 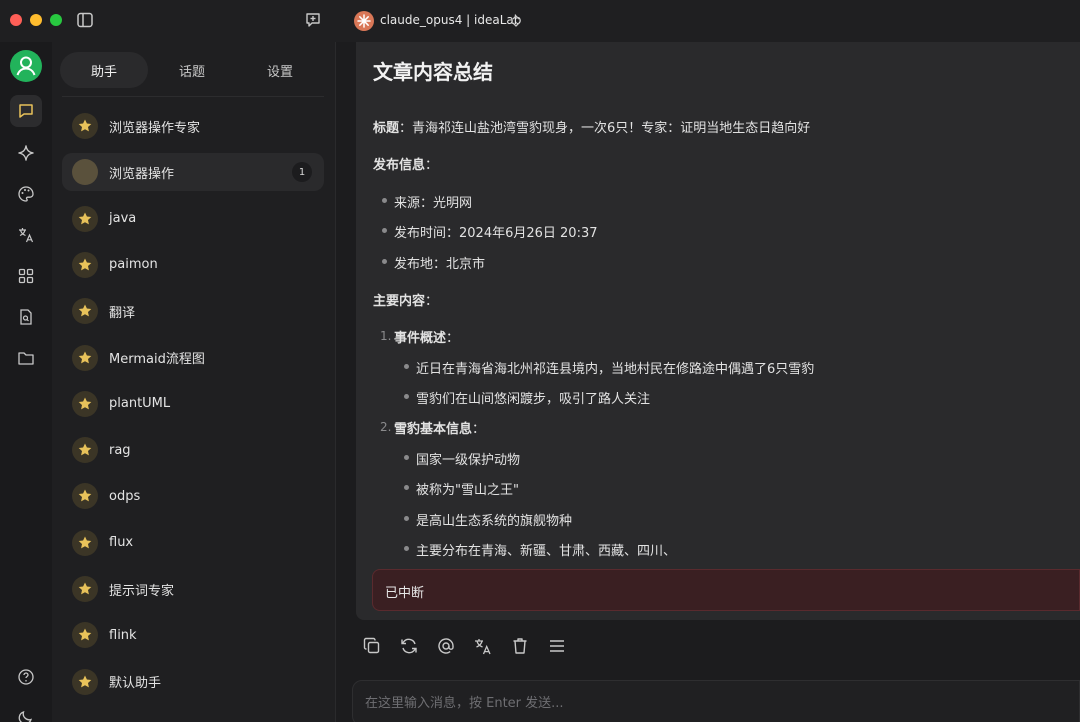 I want to click on section-number: 2., so click(x=386, y=427).